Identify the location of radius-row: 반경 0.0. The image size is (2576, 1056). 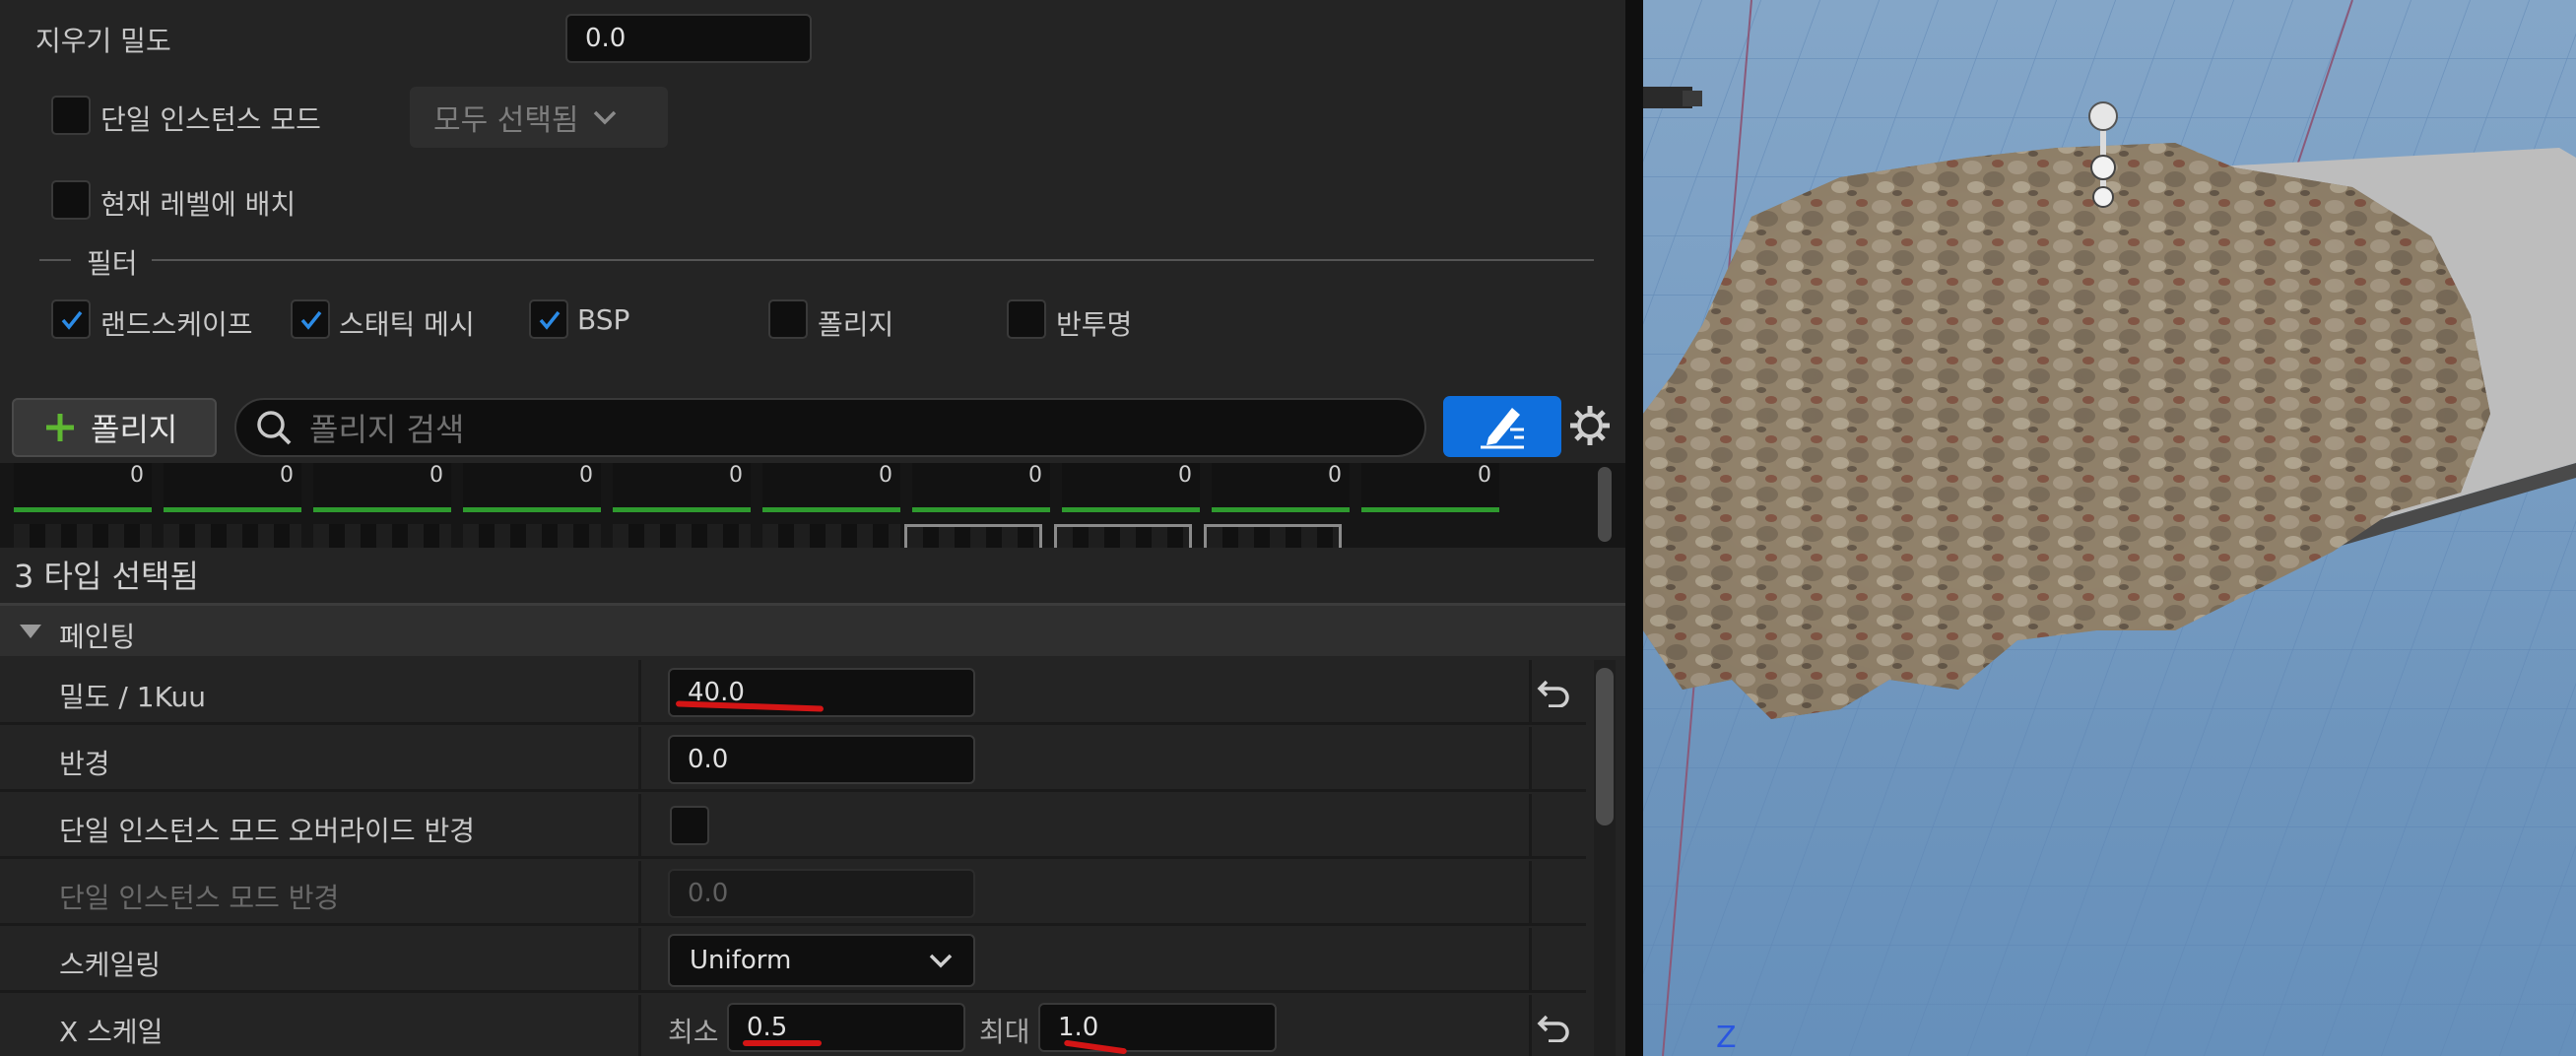
(793, 759).